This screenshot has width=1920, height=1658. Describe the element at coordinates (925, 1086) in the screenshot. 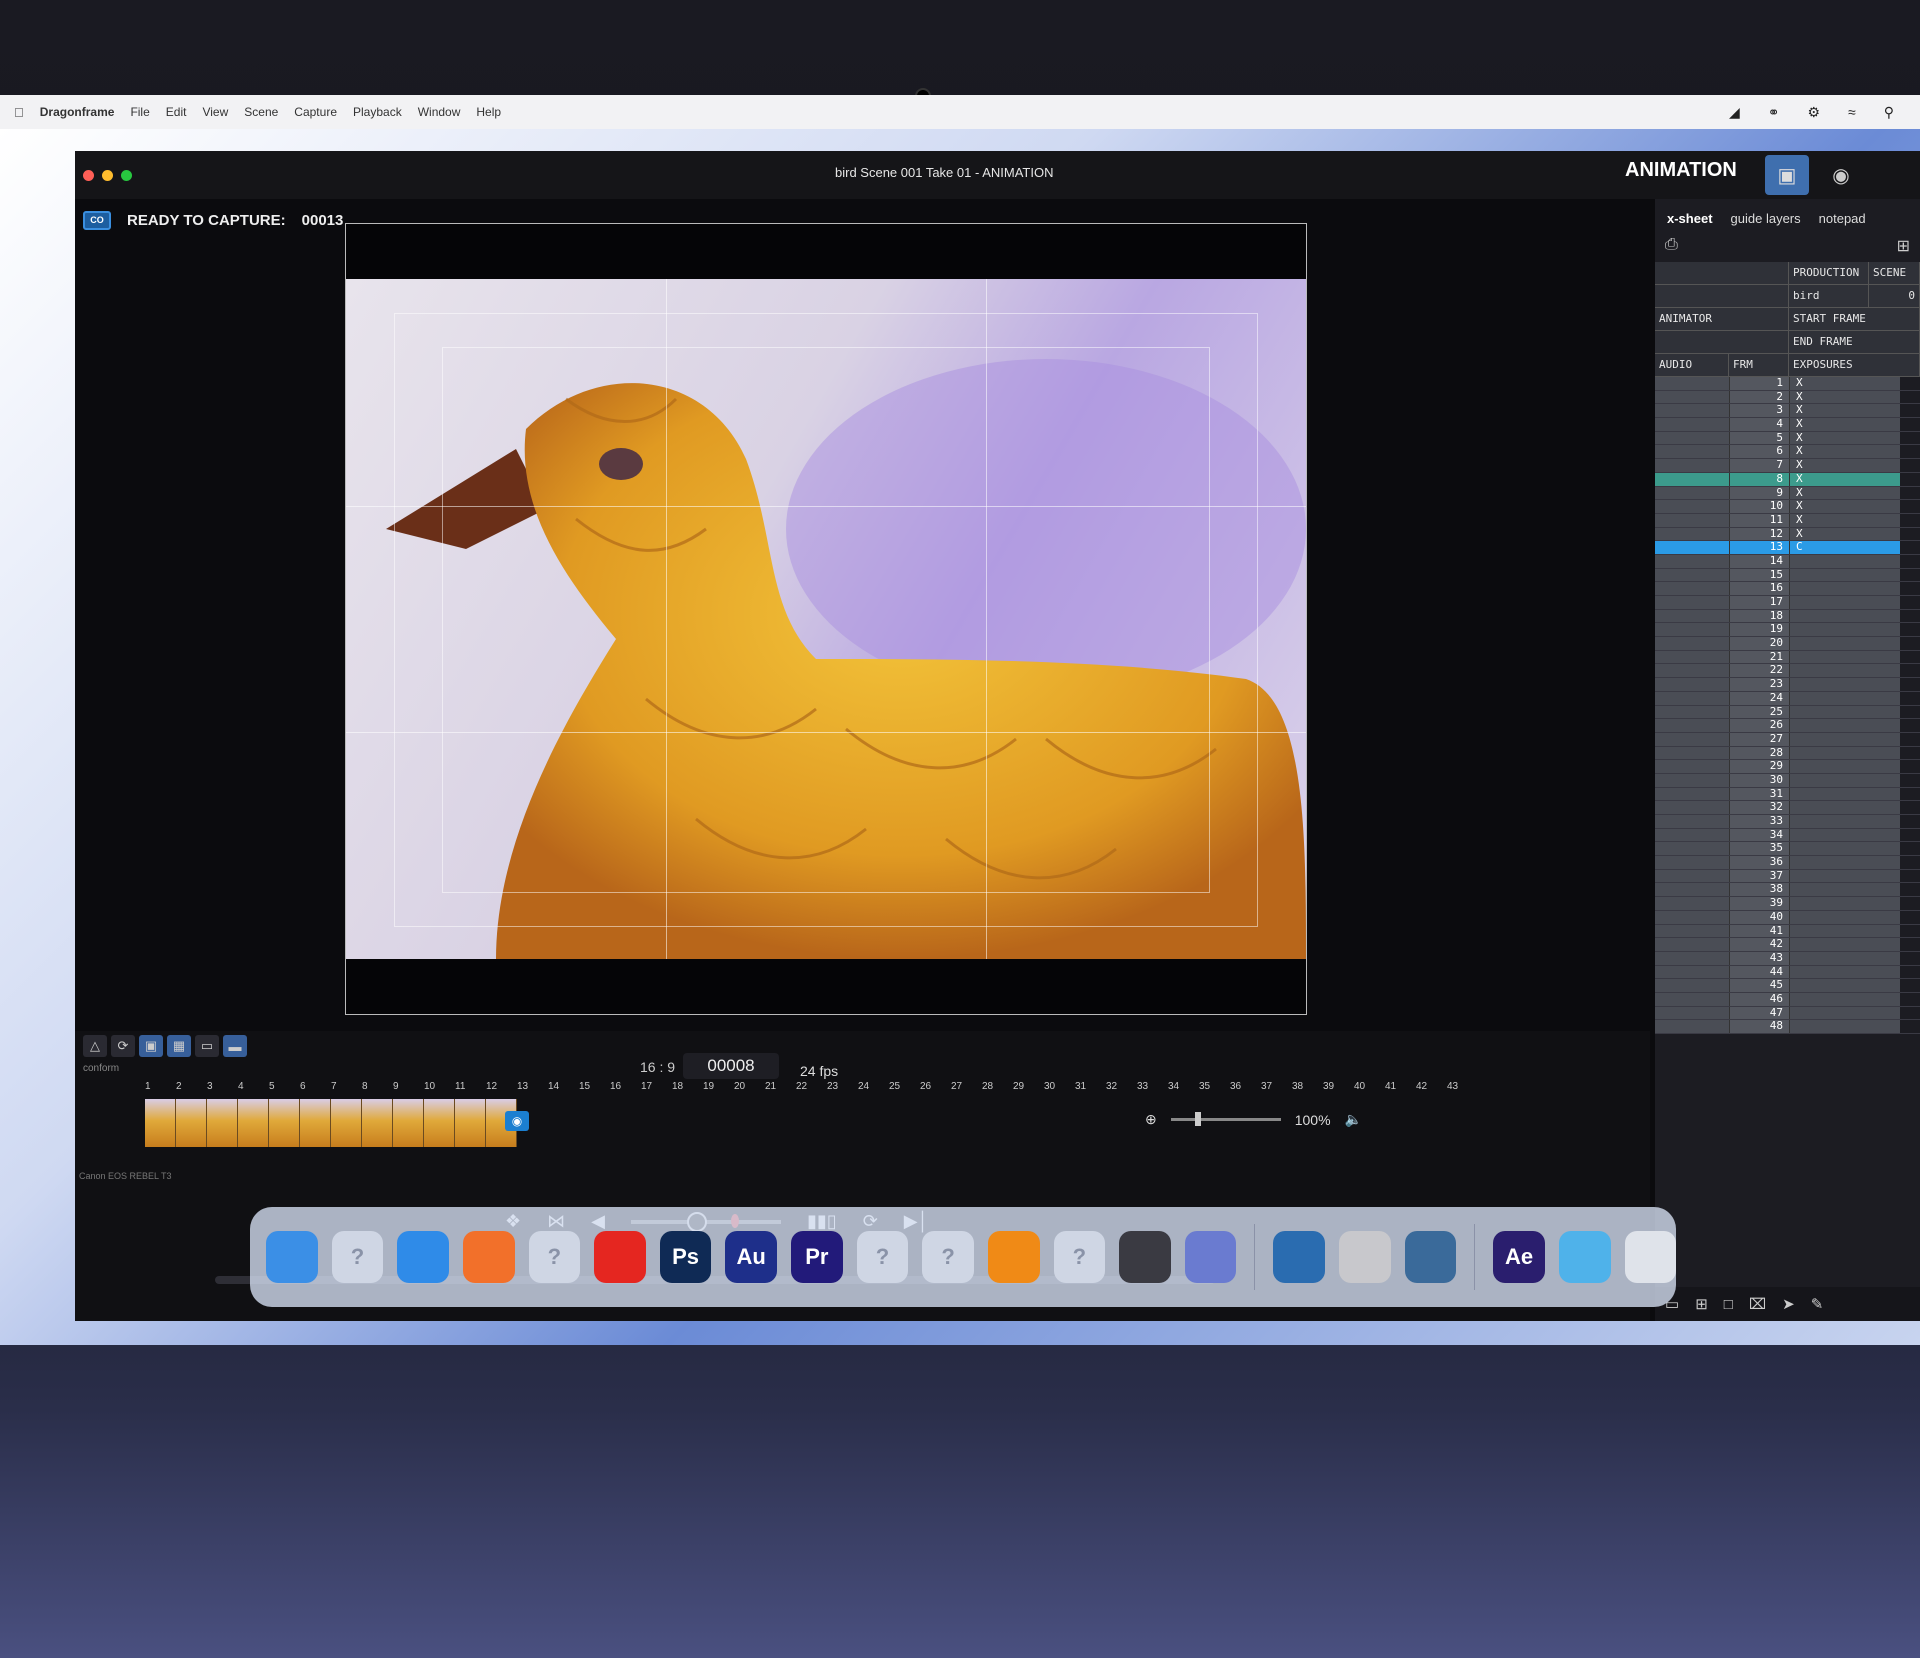

I see `frame-tick: 26` at that location.